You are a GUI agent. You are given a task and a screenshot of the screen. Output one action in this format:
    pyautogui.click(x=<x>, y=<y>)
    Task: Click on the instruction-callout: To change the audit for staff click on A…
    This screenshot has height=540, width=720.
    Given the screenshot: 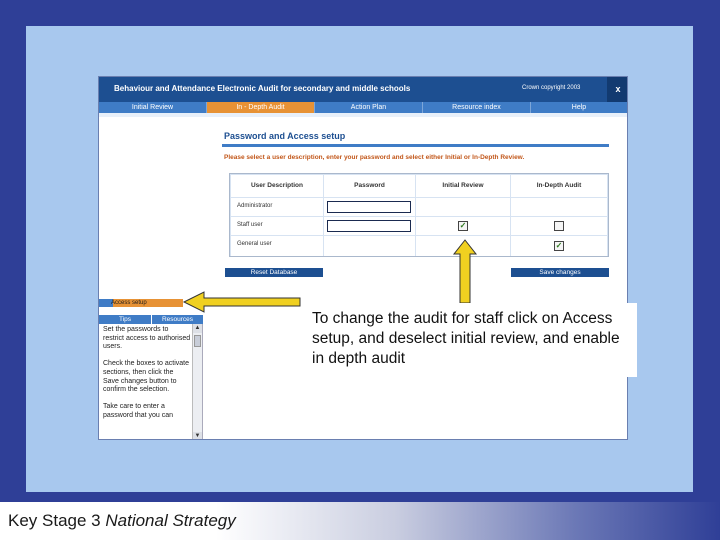 What is the action you would take?
    pyautogui.click(x=470, y=340)
    